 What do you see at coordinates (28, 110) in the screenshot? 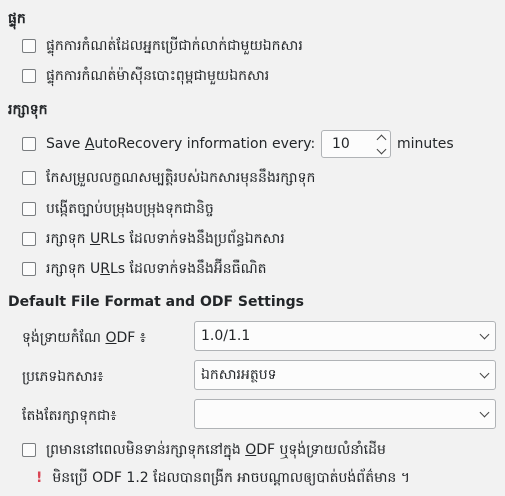
I see `section-title-save: រក្សាទុក` at bounding box center [28, 110].